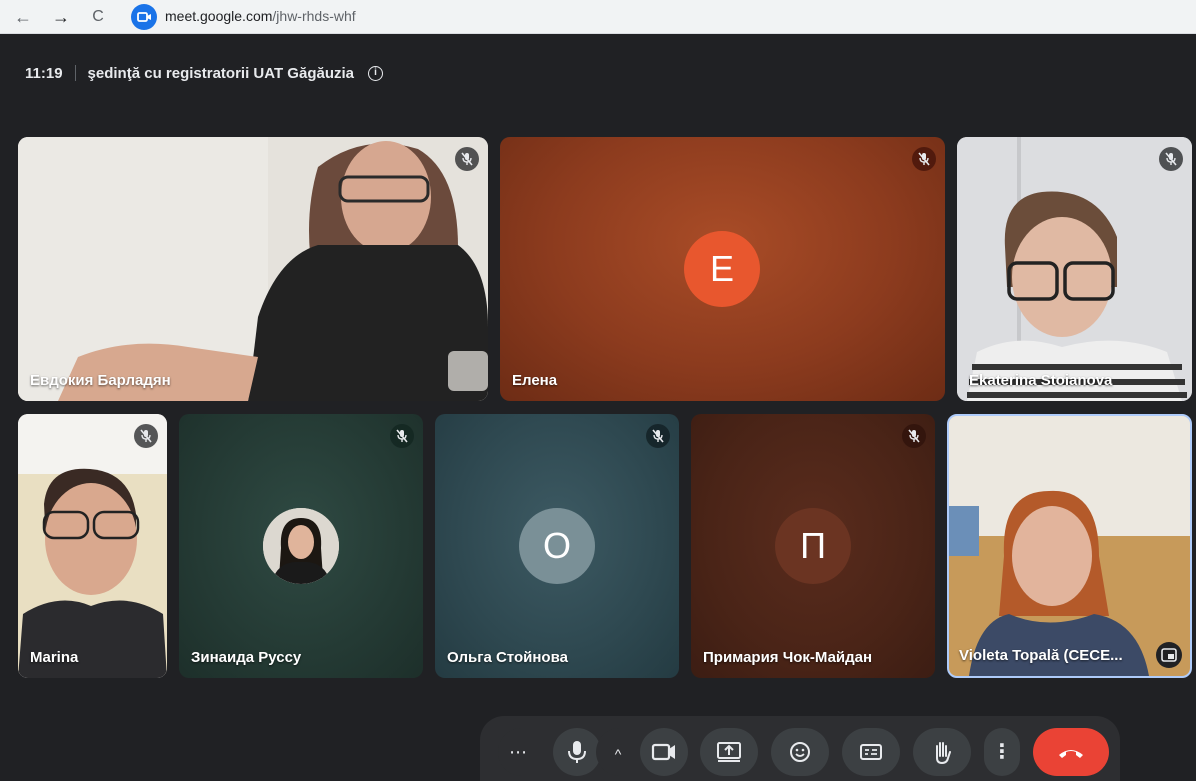 Image resolution: width=1196 pixels, height=781 pixels. I want to click on participant-tile-elena: E Елена, so click(722, 269).